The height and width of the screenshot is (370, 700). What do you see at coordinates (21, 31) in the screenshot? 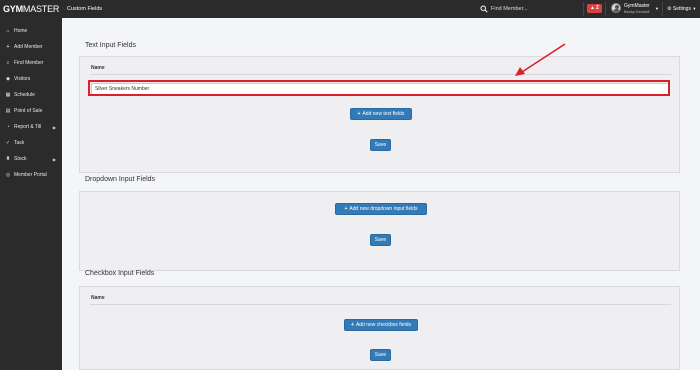
I see `sidebar-item-label: Home` at bounding box center [21, 31].